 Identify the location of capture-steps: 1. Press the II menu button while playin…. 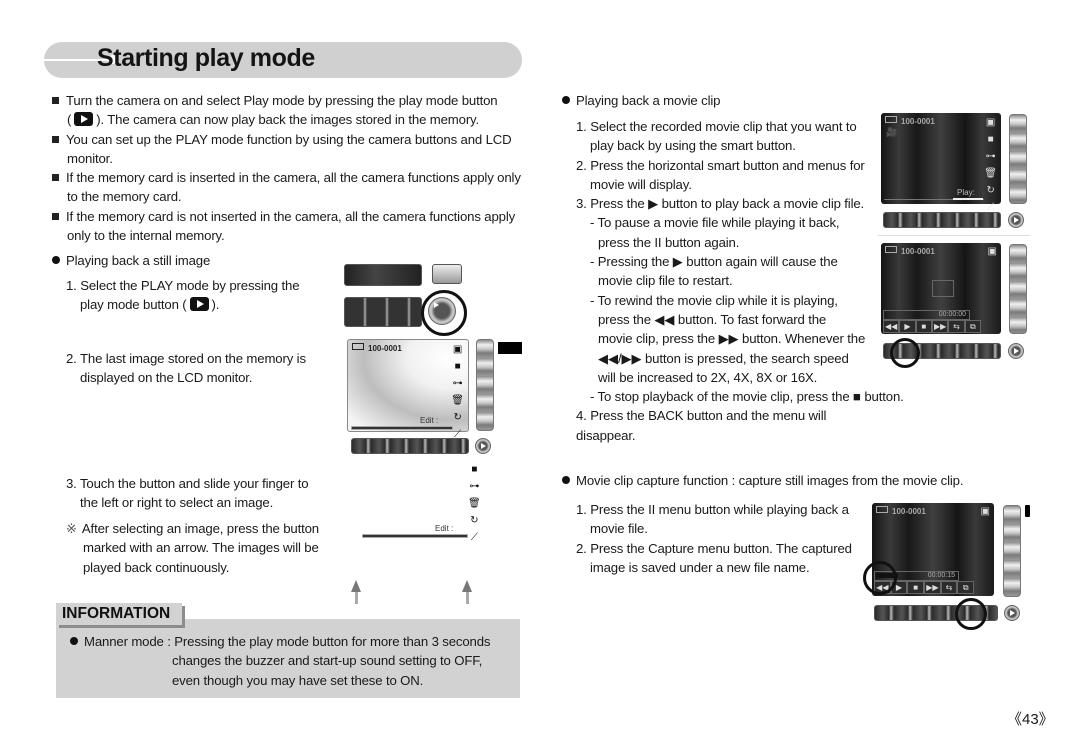
(714, 538).